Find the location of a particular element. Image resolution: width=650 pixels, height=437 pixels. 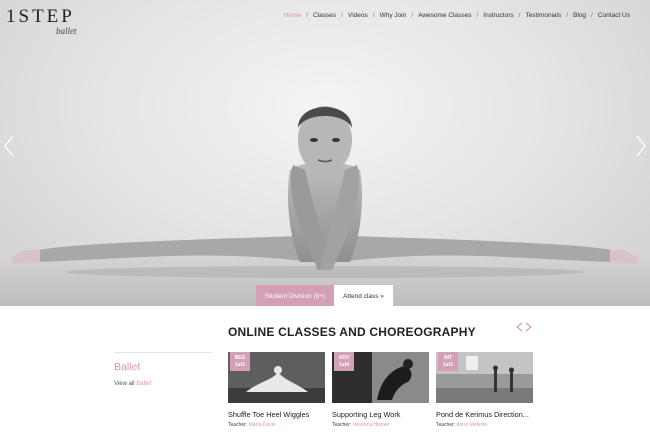

view-all-text: View all Ballet is located at coordinates (163, 384).